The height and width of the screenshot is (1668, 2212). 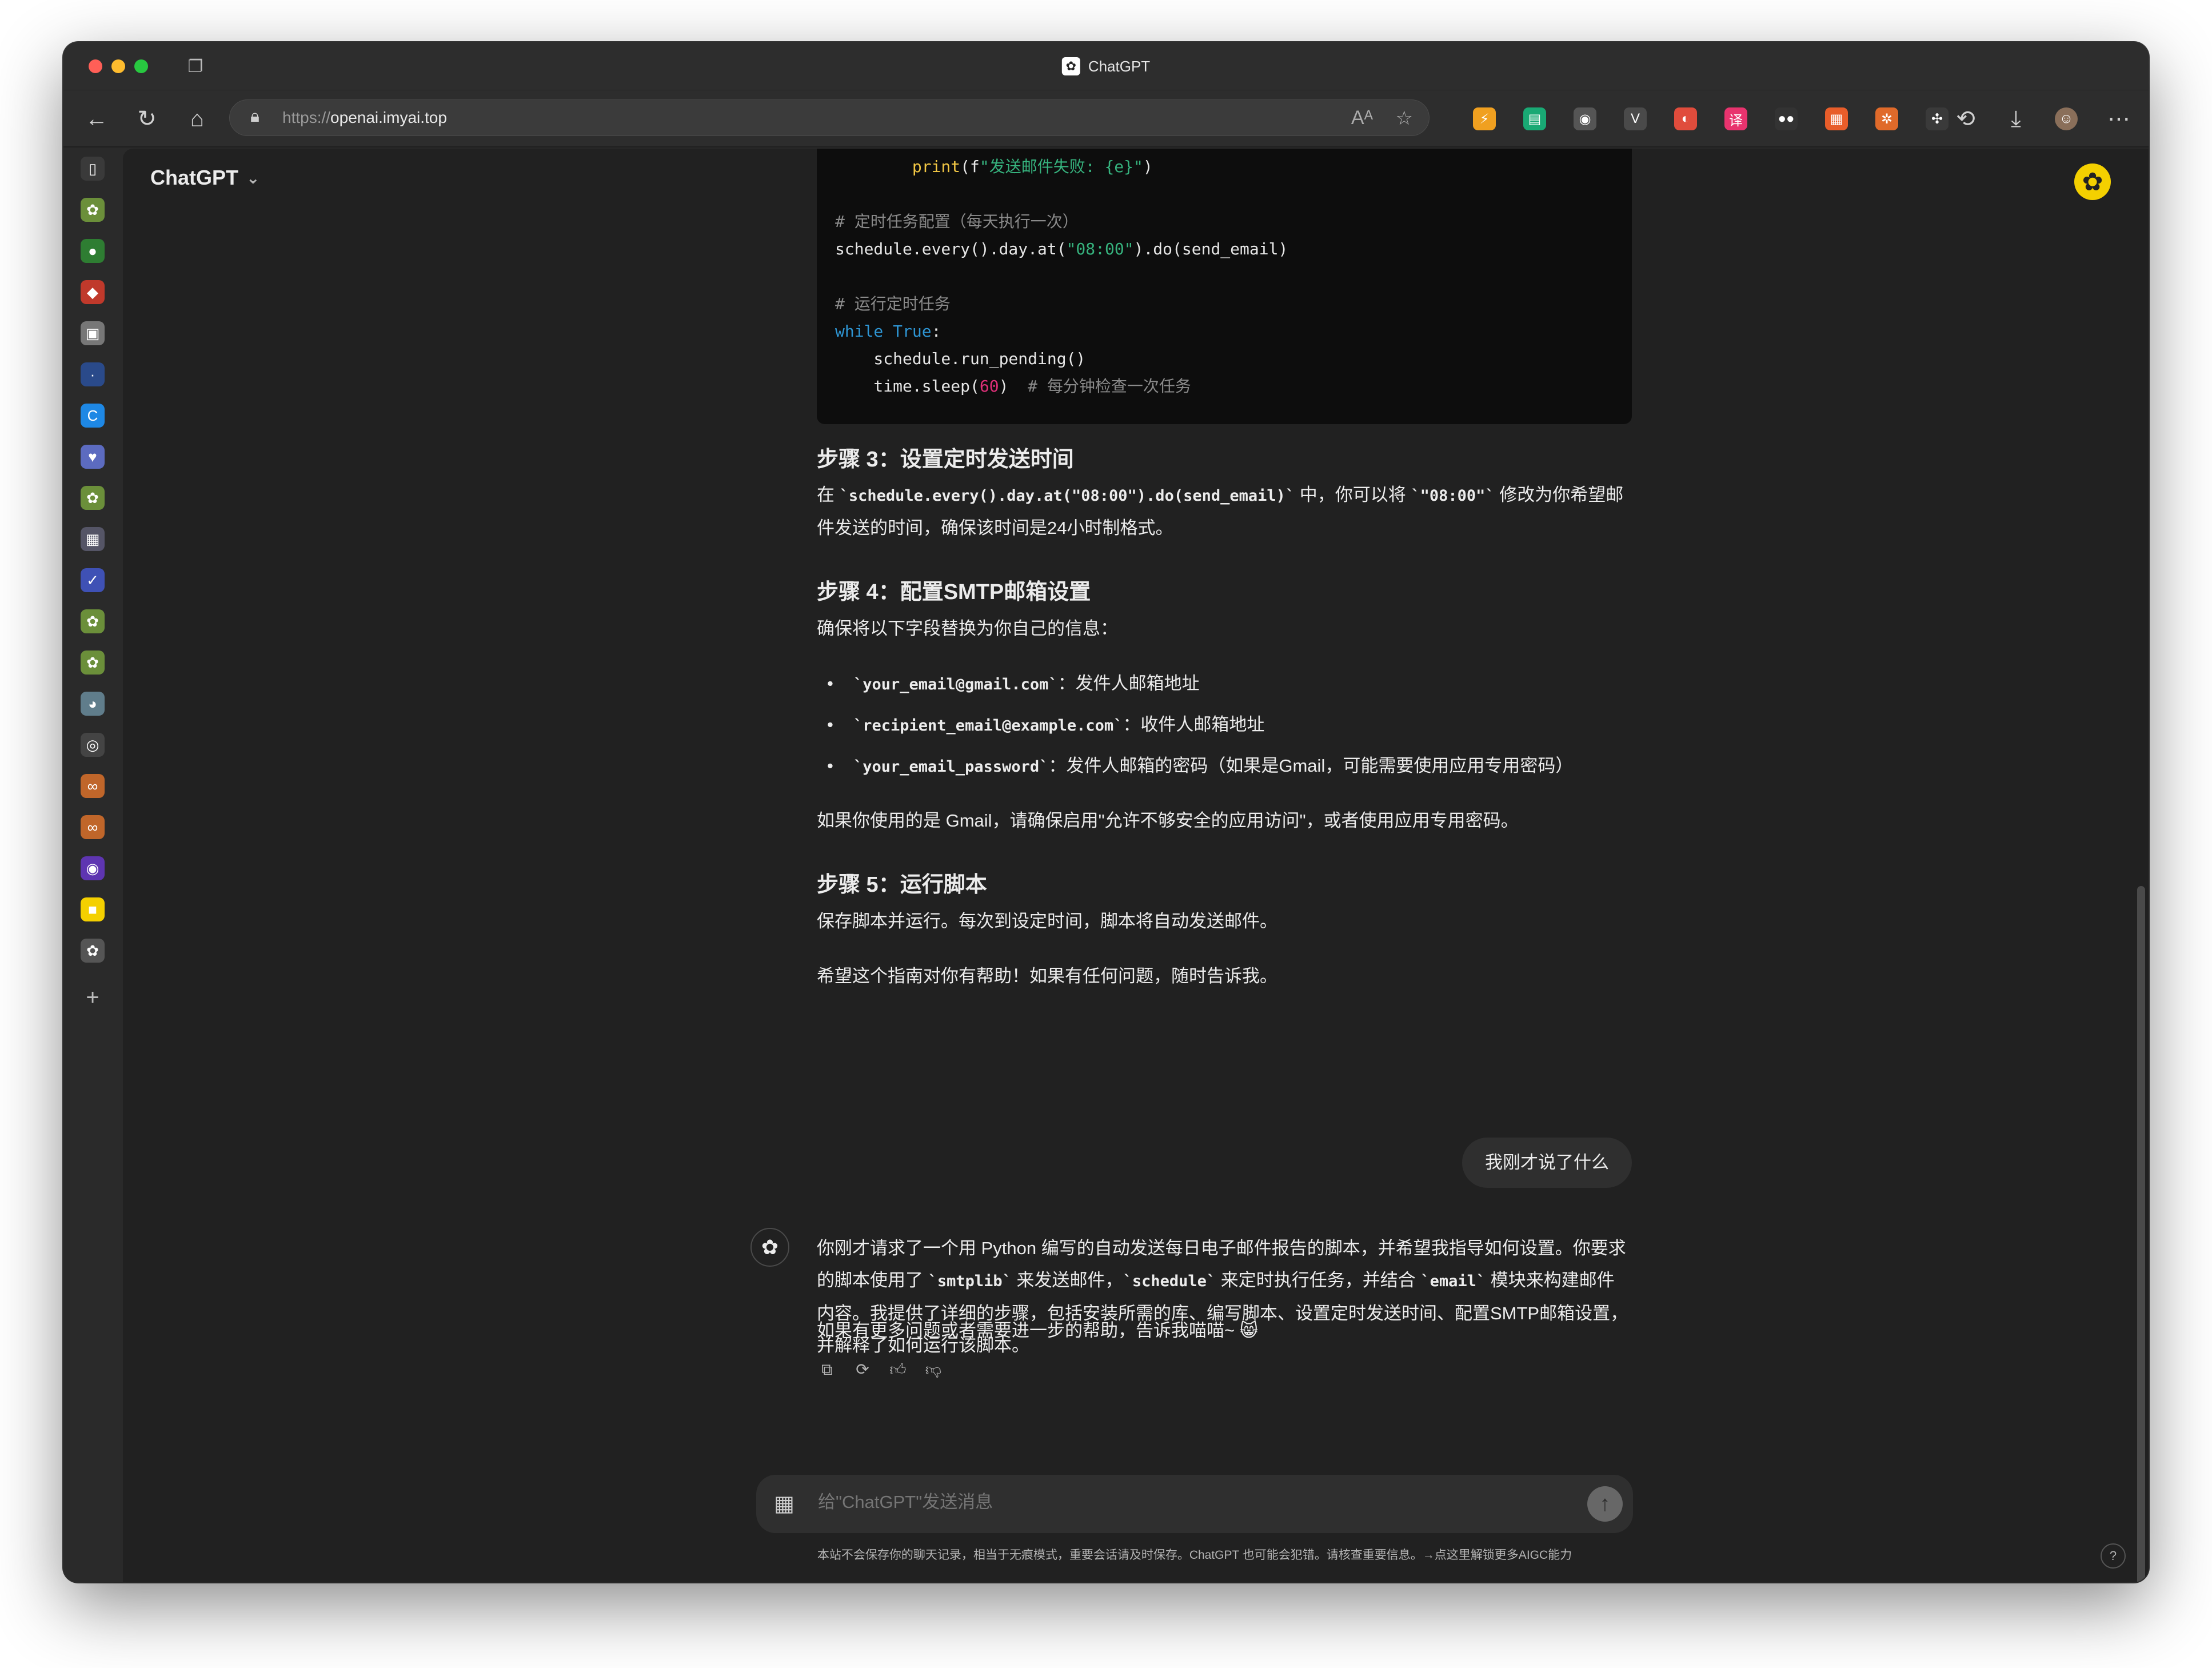 I want to click on ext-orange-icon: ⚡, so click(x=1484, y=119).